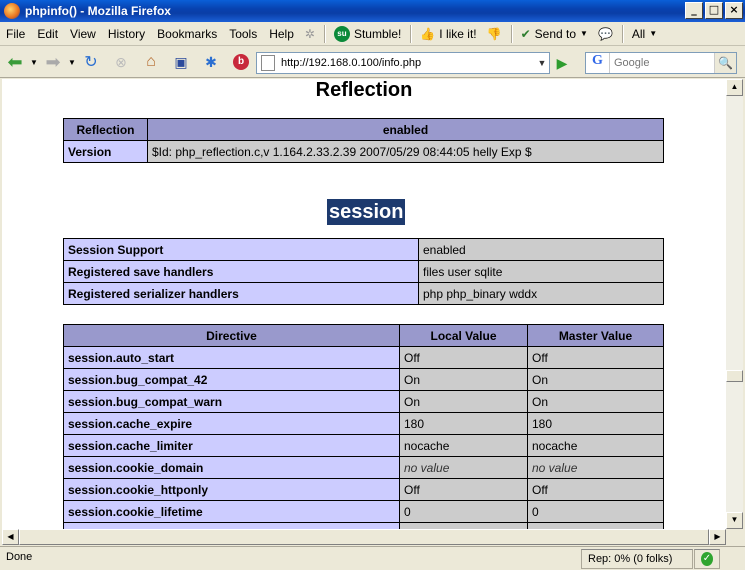 The width and height of the screenshot is (745, 570). I want to click on master-value: 180, so click(595, 423).